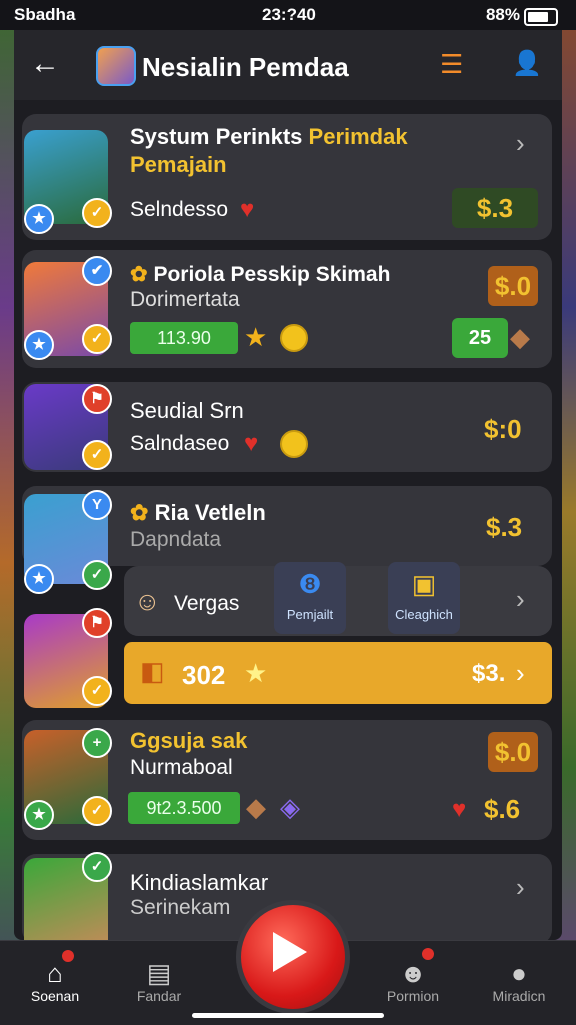 The height and width of the screenshot is (1025, 576). Describe the element at coordinates (245, 67) in the screenshot. I see `page-title: Nesialin Pemdaa` at that location.